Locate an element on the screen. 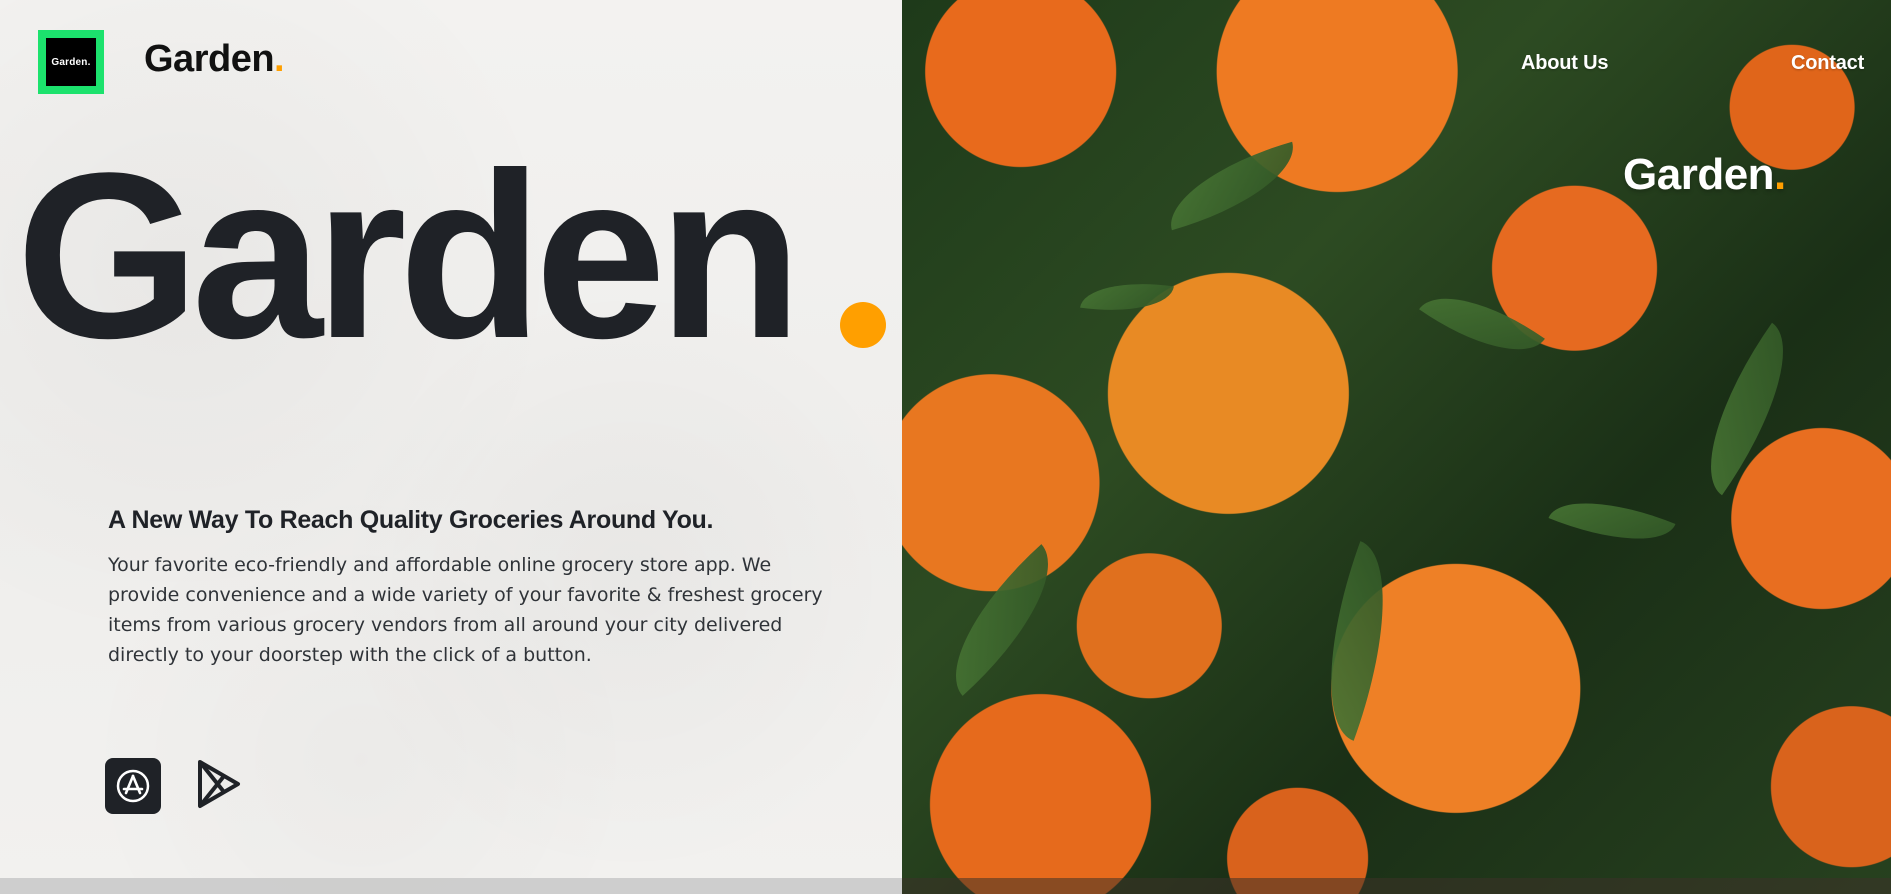 This screenshot has width=1891, height=894. brand-text: Garden is located at coordinates (209, 59).